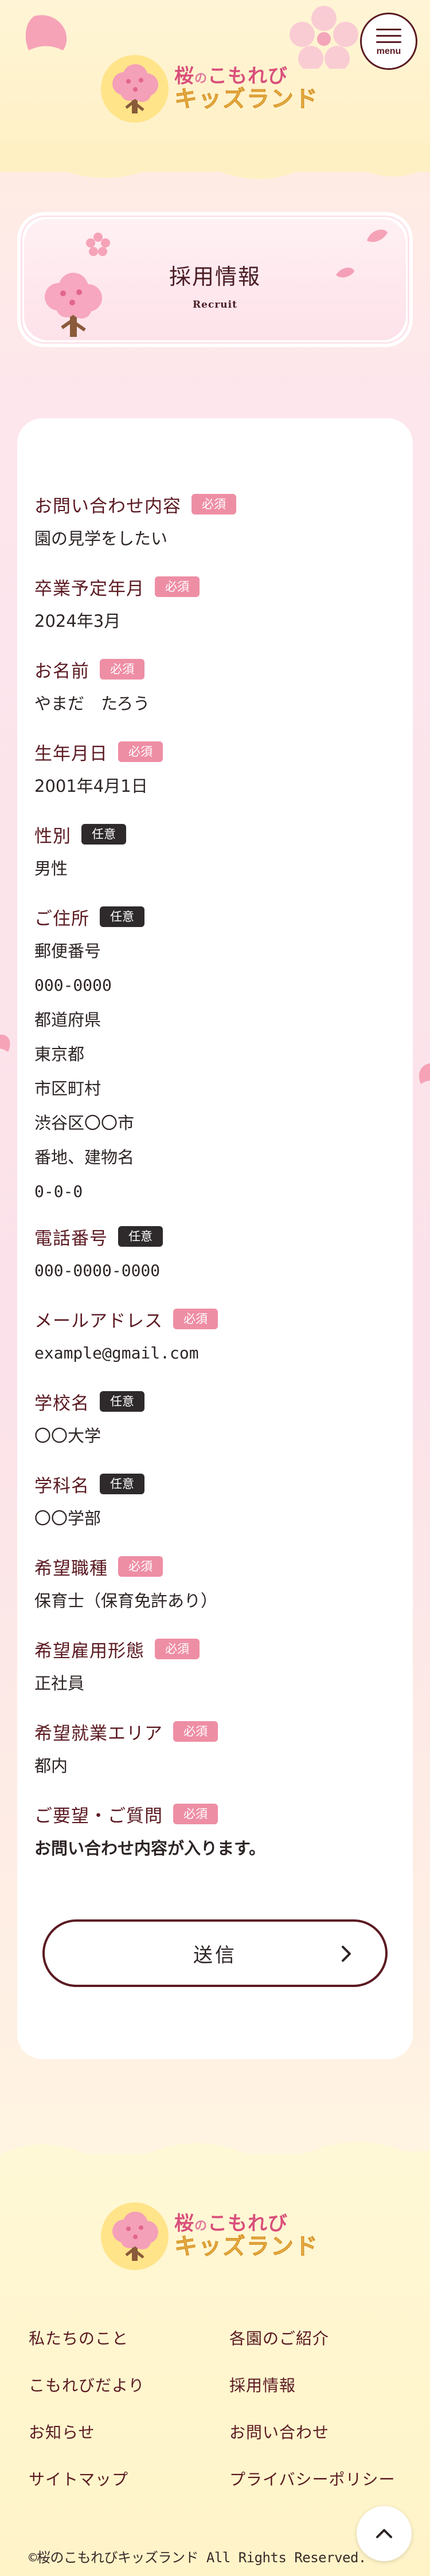  I want to click on field-phone: 電話番号 任意 000-0000-0000, so click(215, 1253).